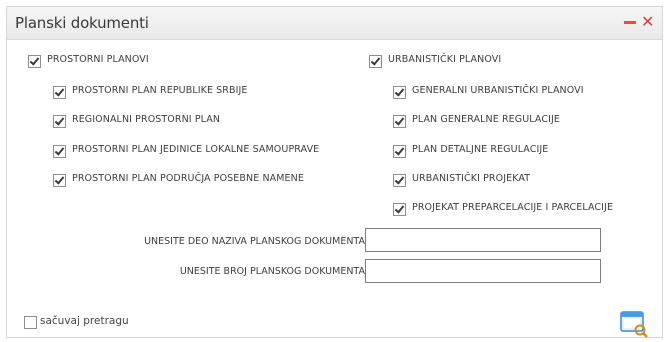  I want to click on label-generalni-urbanisticki-planovi: GENERALNI URBANISTIČKI PLANOVI, so click(498, 90).